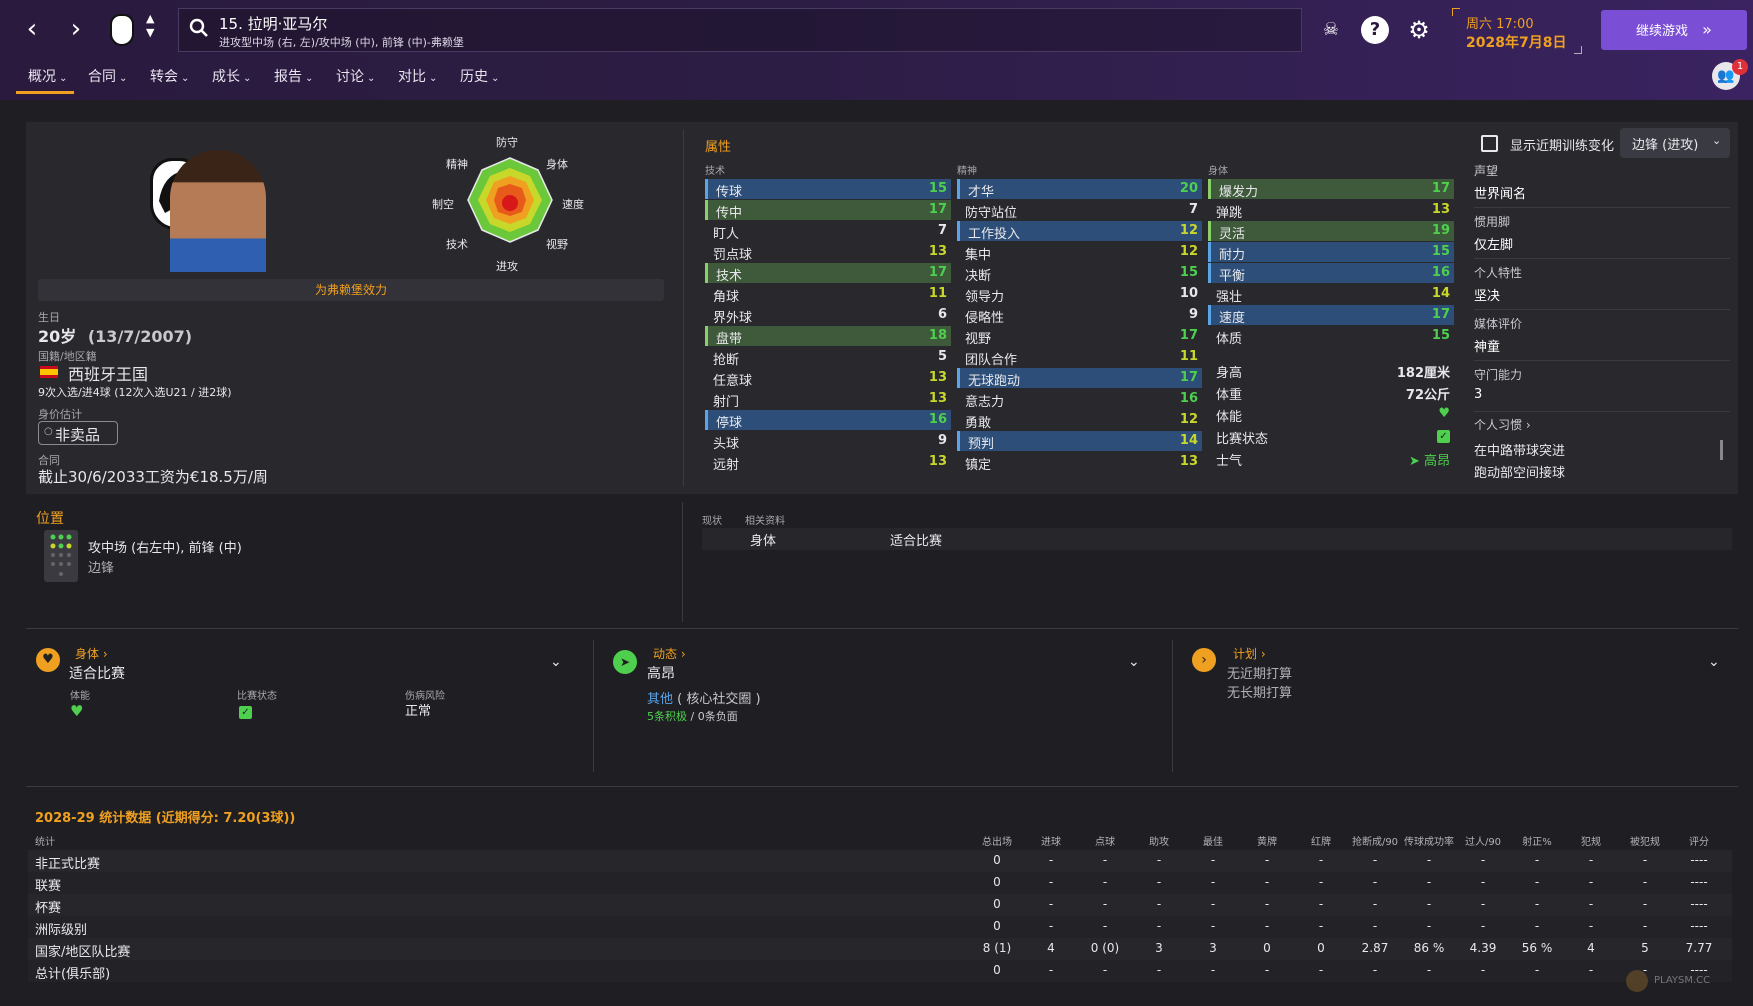 The width and height of the screenshot is (1753, 1006). I want to click on attribute-row: 罚点球 13, so click(828, 252).